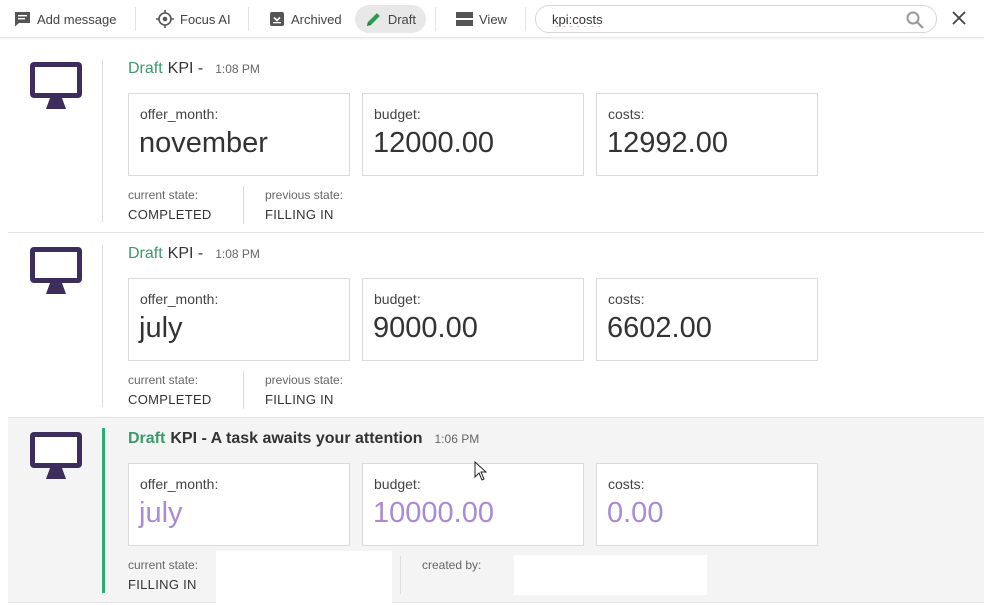 The height and width of the screenshot is (605, 984). I want to click on search-input, so click(722, 19).